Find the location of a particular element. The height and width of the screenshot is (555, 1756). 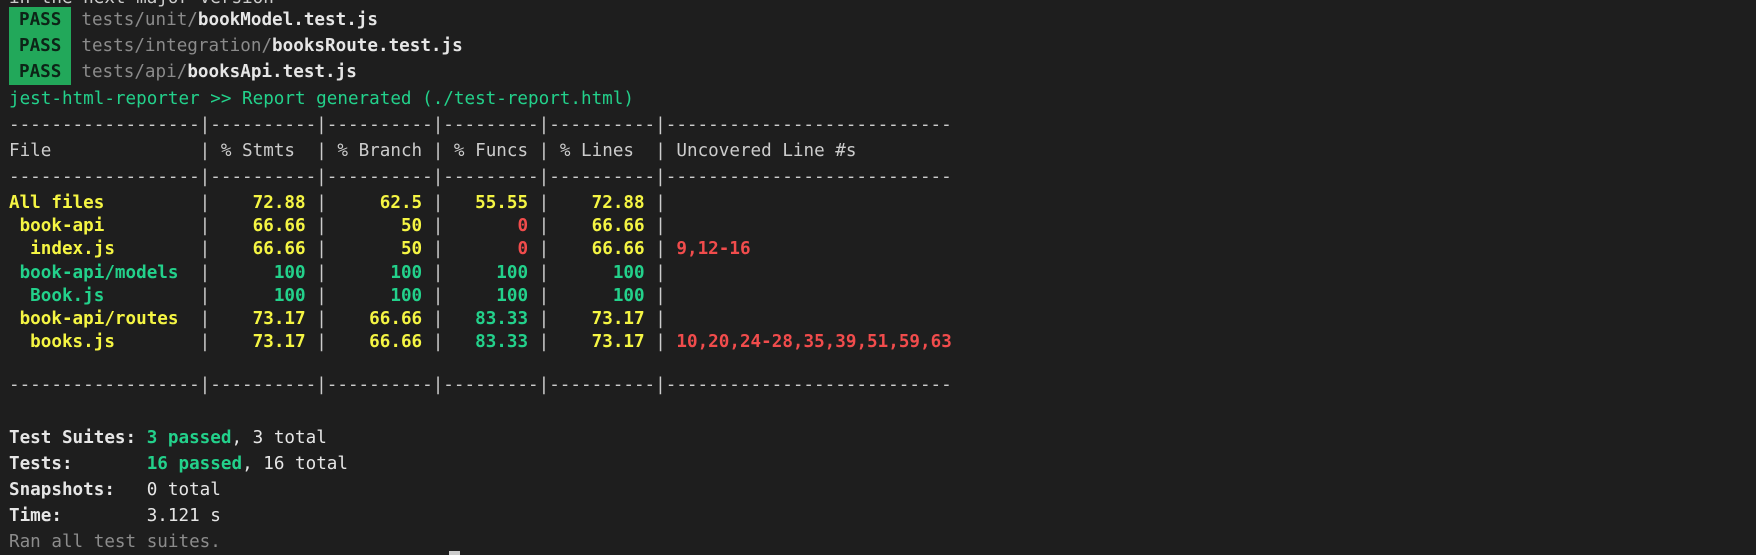

text-cursor is located at coordinates (454, 553).